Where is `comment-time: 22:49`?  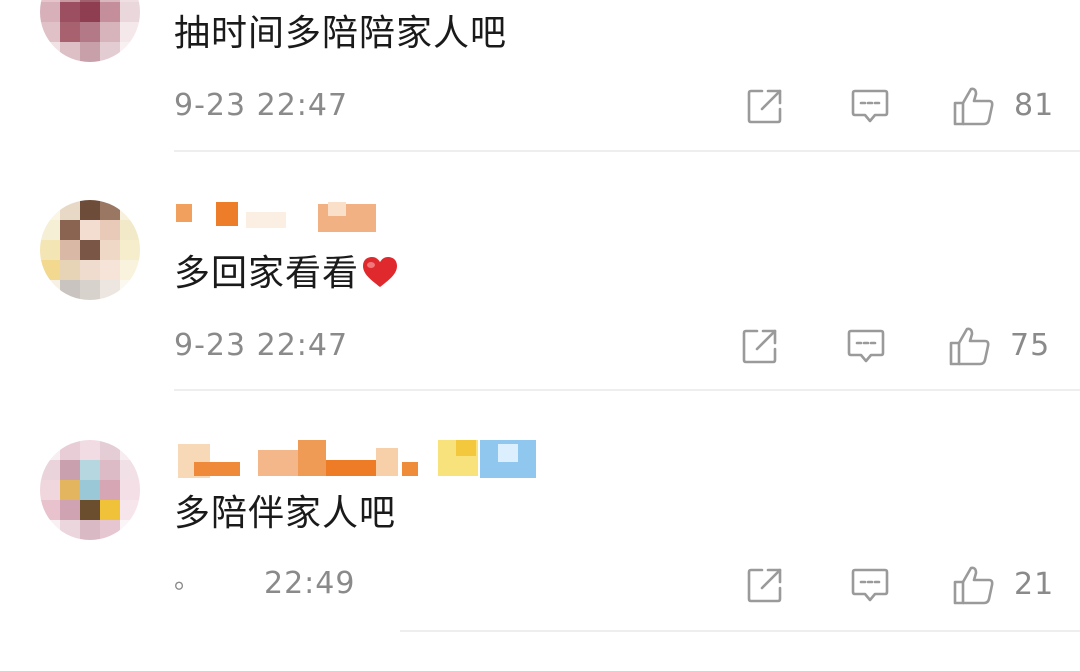 comment-time: 22:49 is located at coordinates (310, 583).